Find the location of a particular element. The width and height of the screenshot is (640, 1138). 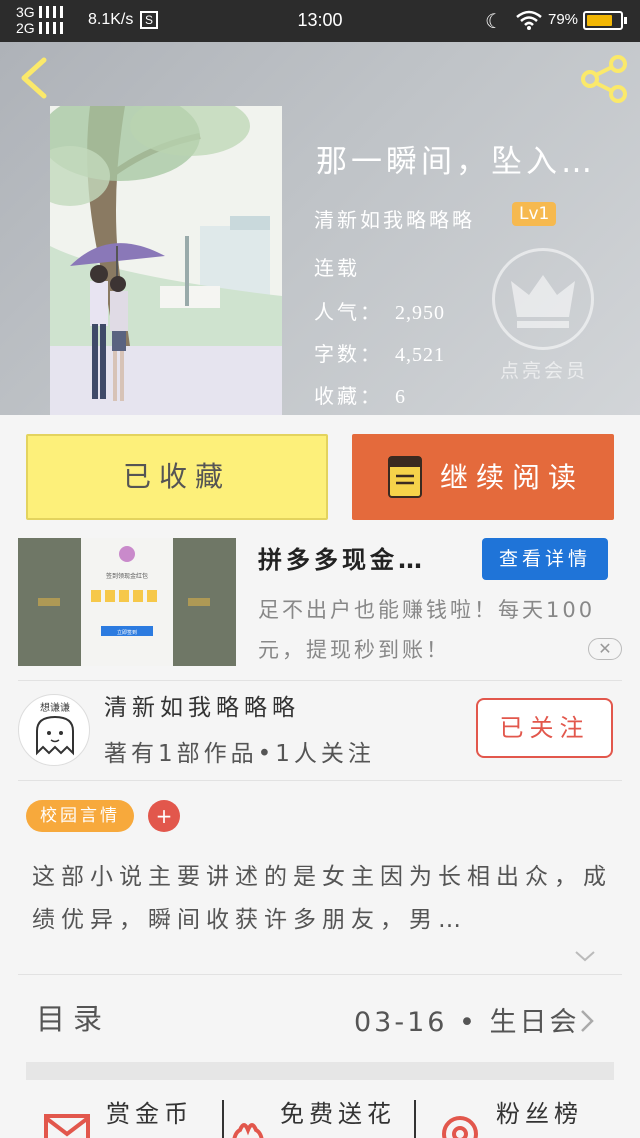

follow-button: 已关注 is located at coordinates (544, 728).